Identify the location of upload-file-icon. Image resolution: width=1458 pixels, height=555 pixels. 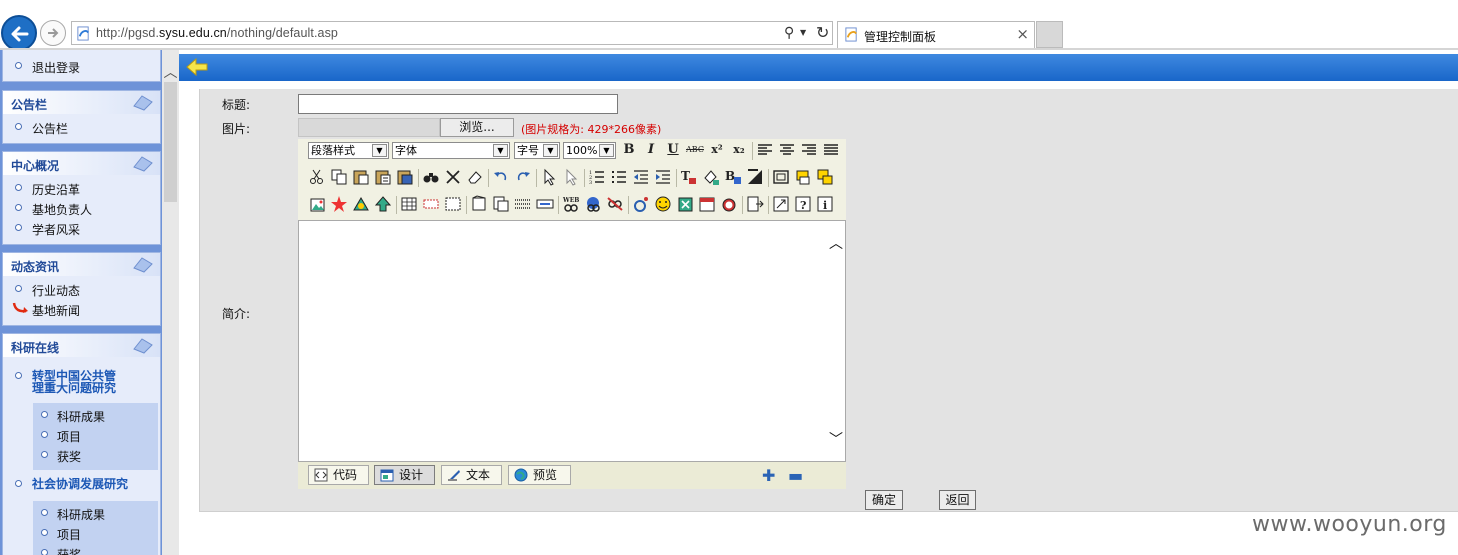
(383, 204).